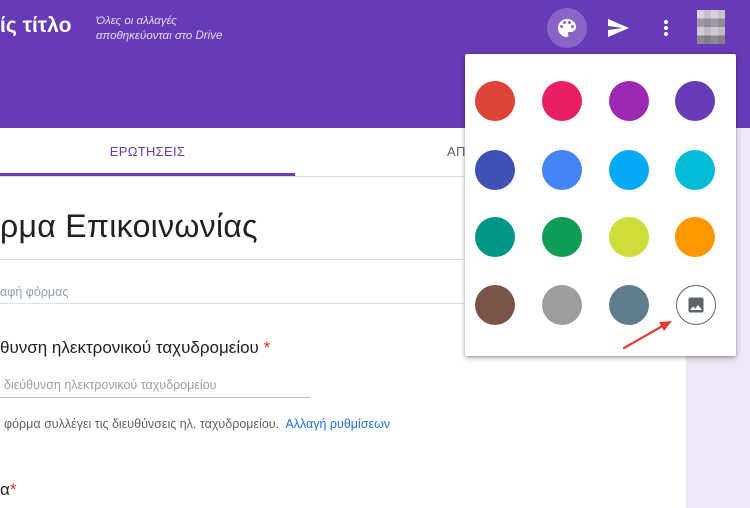 The height and width of the screenshot is (508, 750). I want to click on image-icon, so click(696, 305).